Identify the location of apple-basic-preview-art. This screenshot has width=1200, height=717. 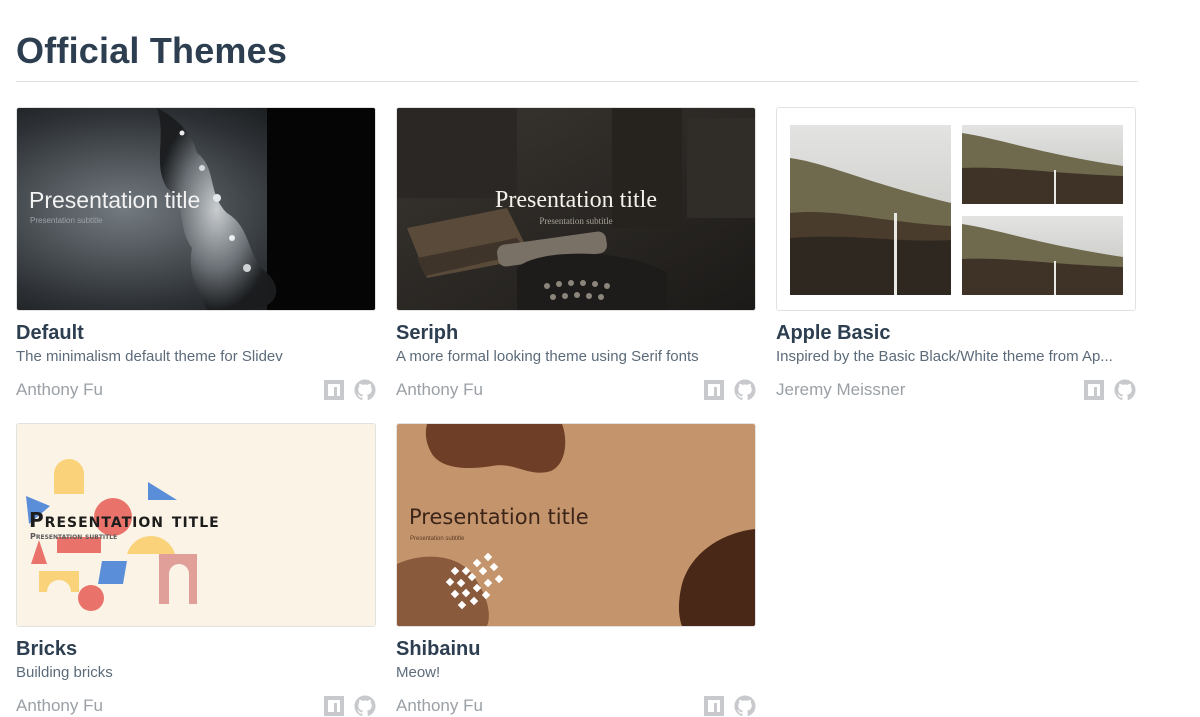
(956, 210).